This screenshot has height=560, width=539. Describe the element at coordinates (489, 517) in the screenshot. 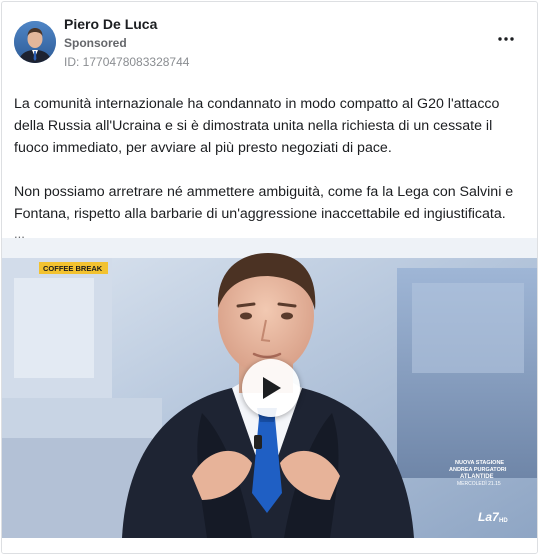

I see `channel-logo-text: La7` at that location.